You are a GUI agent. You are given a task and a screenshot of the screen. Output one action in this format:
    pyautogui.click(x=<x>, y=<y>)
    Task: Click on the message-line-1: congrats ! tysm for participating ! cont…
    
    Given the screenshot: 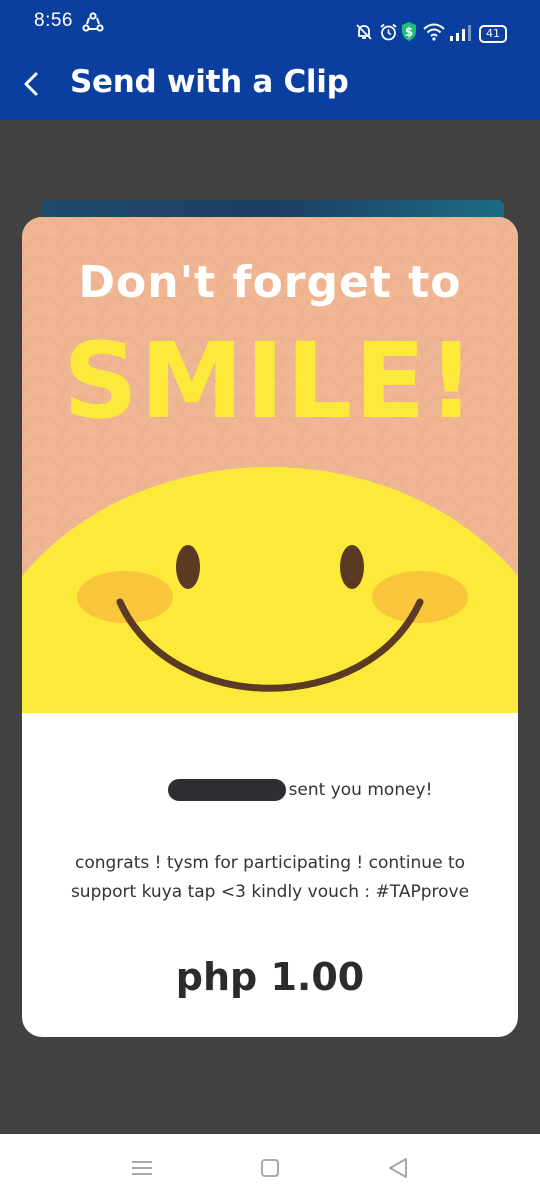 What is the action you would take?
    pyautogui.click(x=270, y=863)
    